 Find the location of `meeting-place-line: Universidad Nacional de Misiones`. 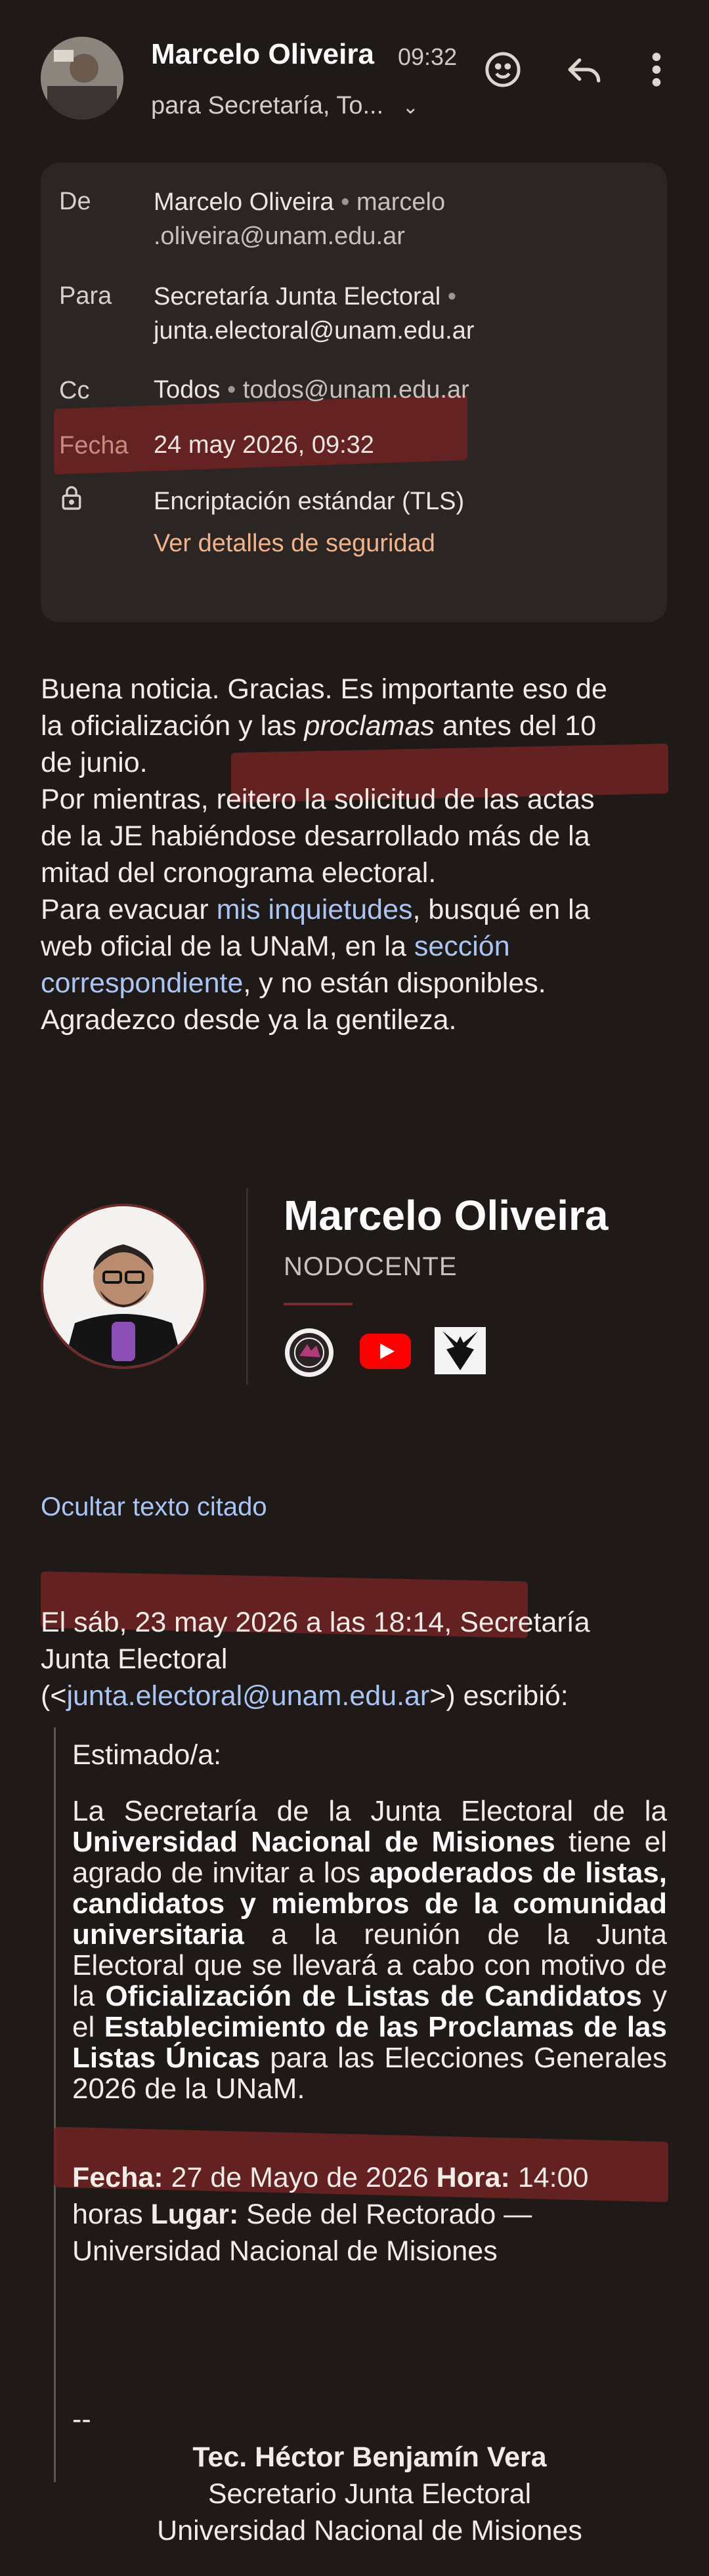

meeting-place-line: Universidad Nacional de Misiones is located at coordinates (285, 2251).